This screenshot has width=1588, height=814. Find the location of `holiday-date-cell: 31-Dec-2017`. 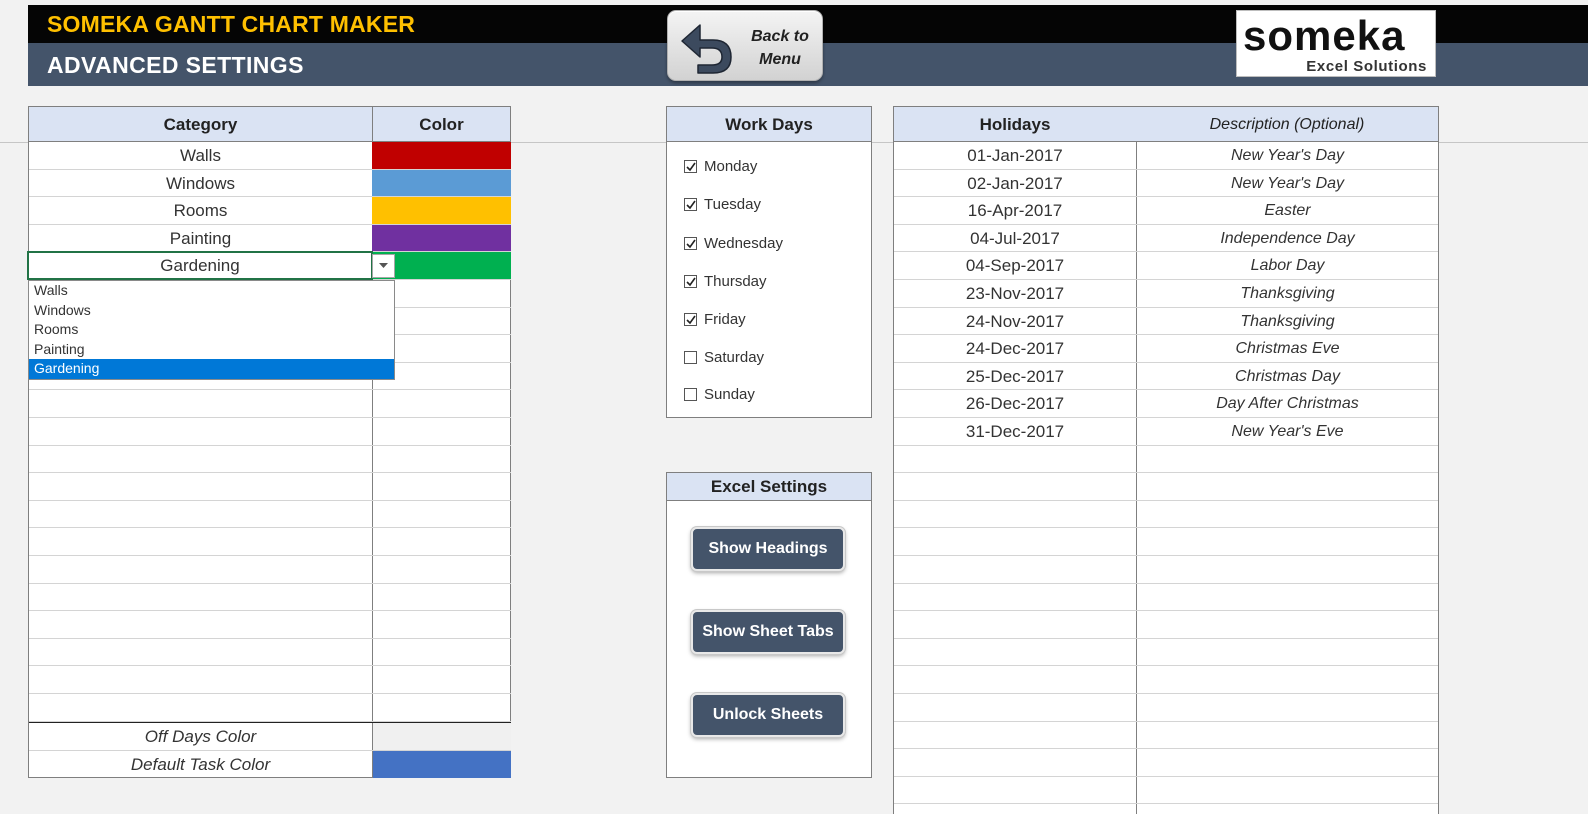

holiday-date-cell: 31-Dec-2017 is located at coordinates (1015, 431).